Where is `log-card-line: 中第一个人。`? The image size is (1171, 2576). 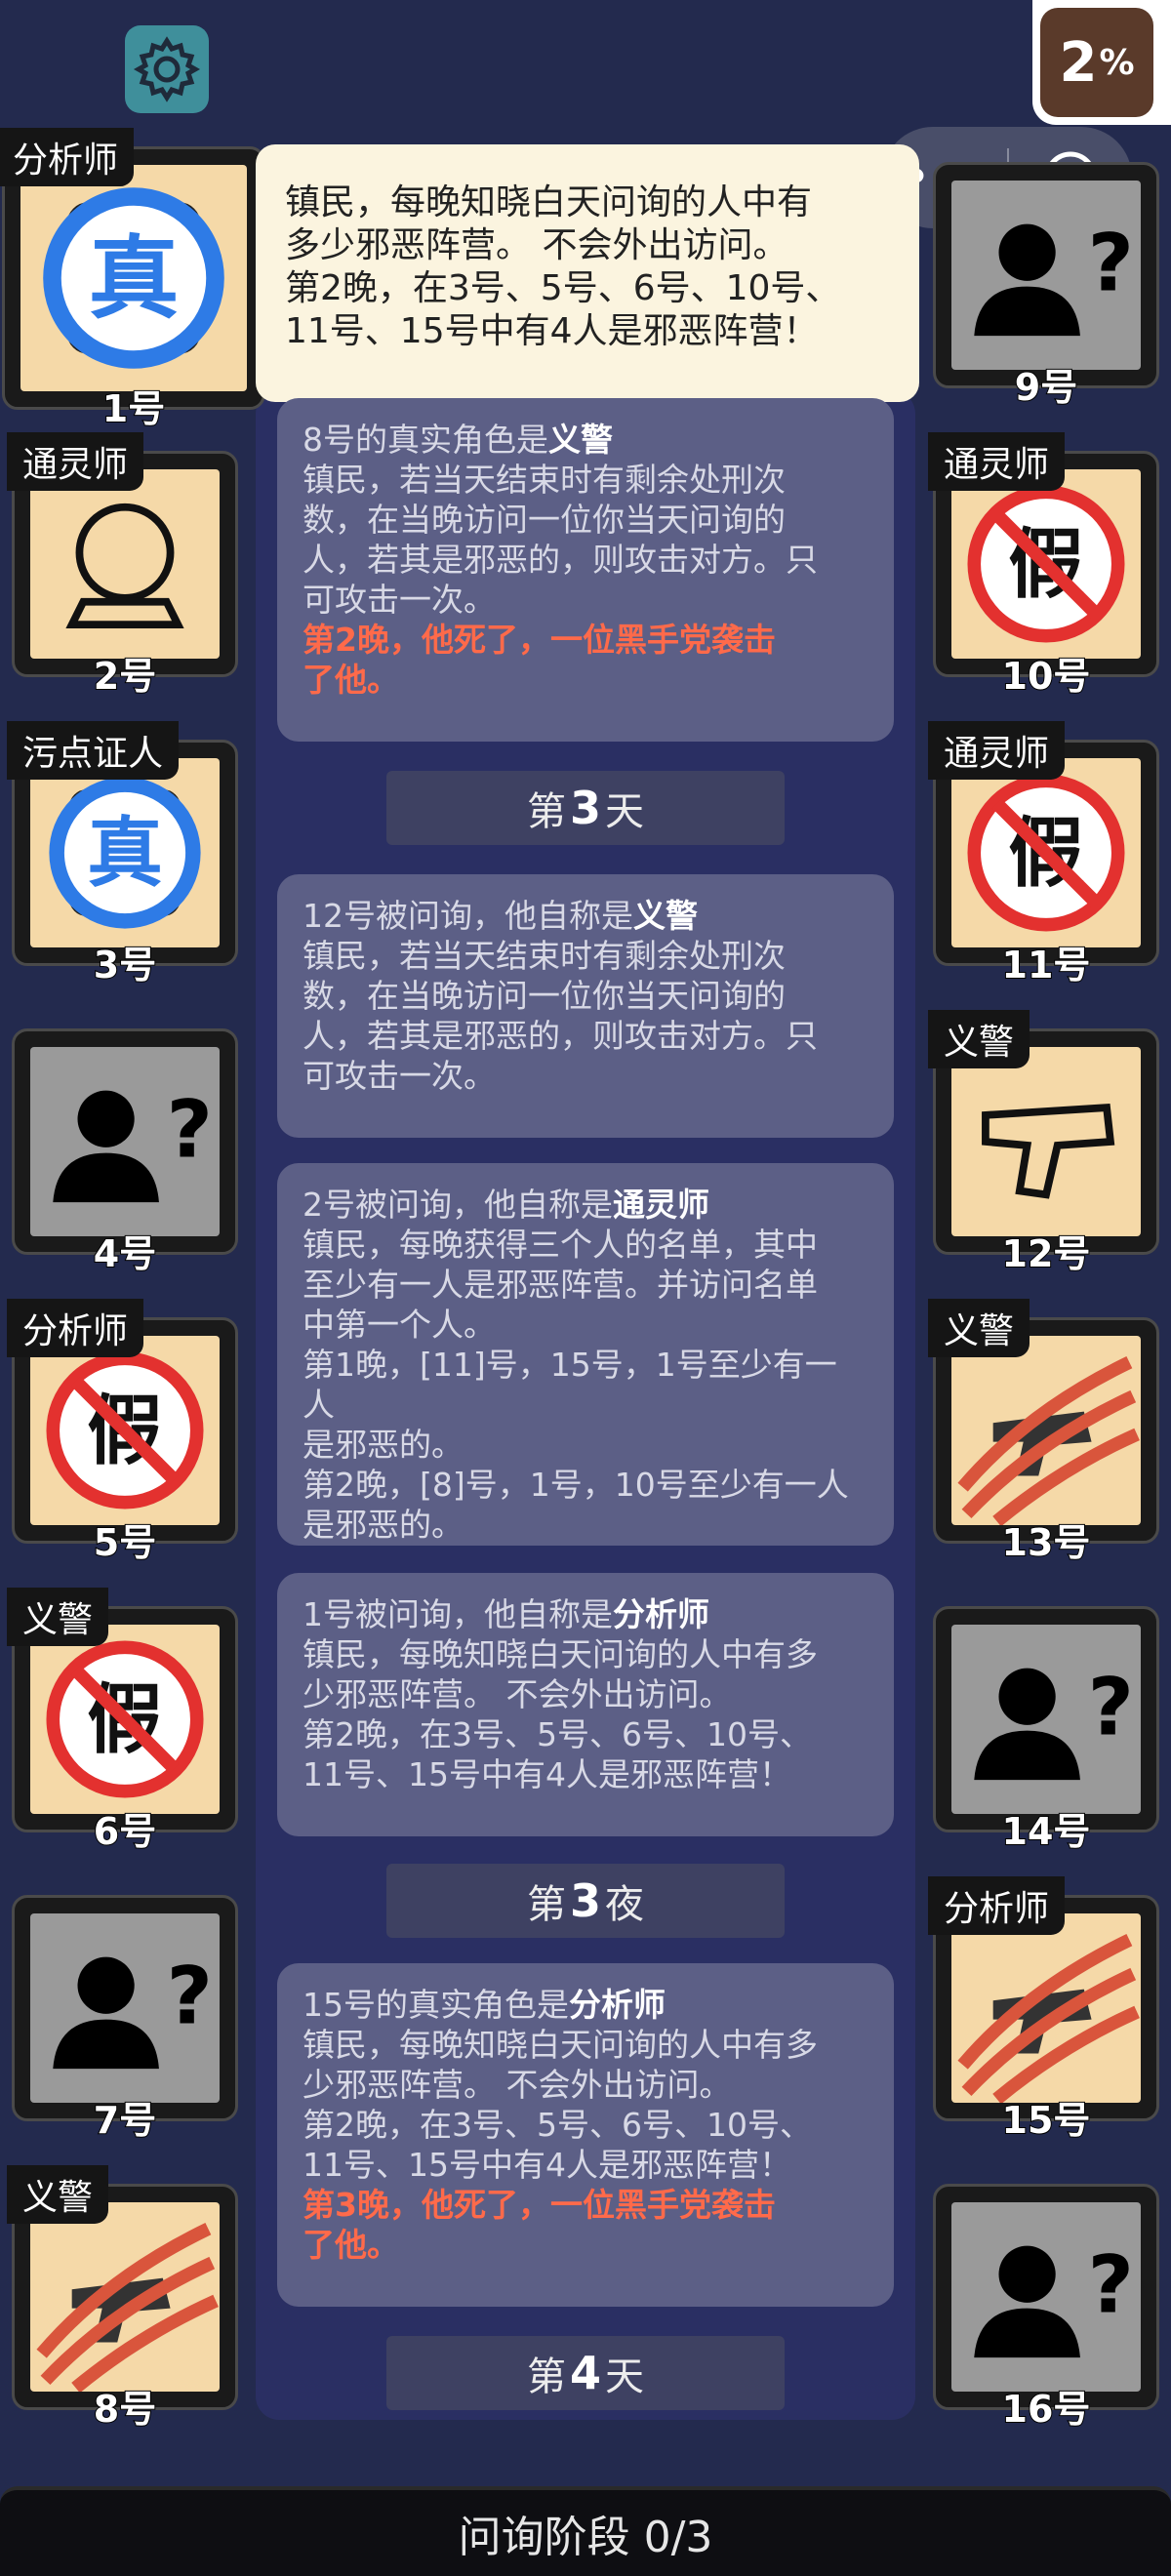 log-card-line: 中第一个人。 is located at coordinates (399, 1325).